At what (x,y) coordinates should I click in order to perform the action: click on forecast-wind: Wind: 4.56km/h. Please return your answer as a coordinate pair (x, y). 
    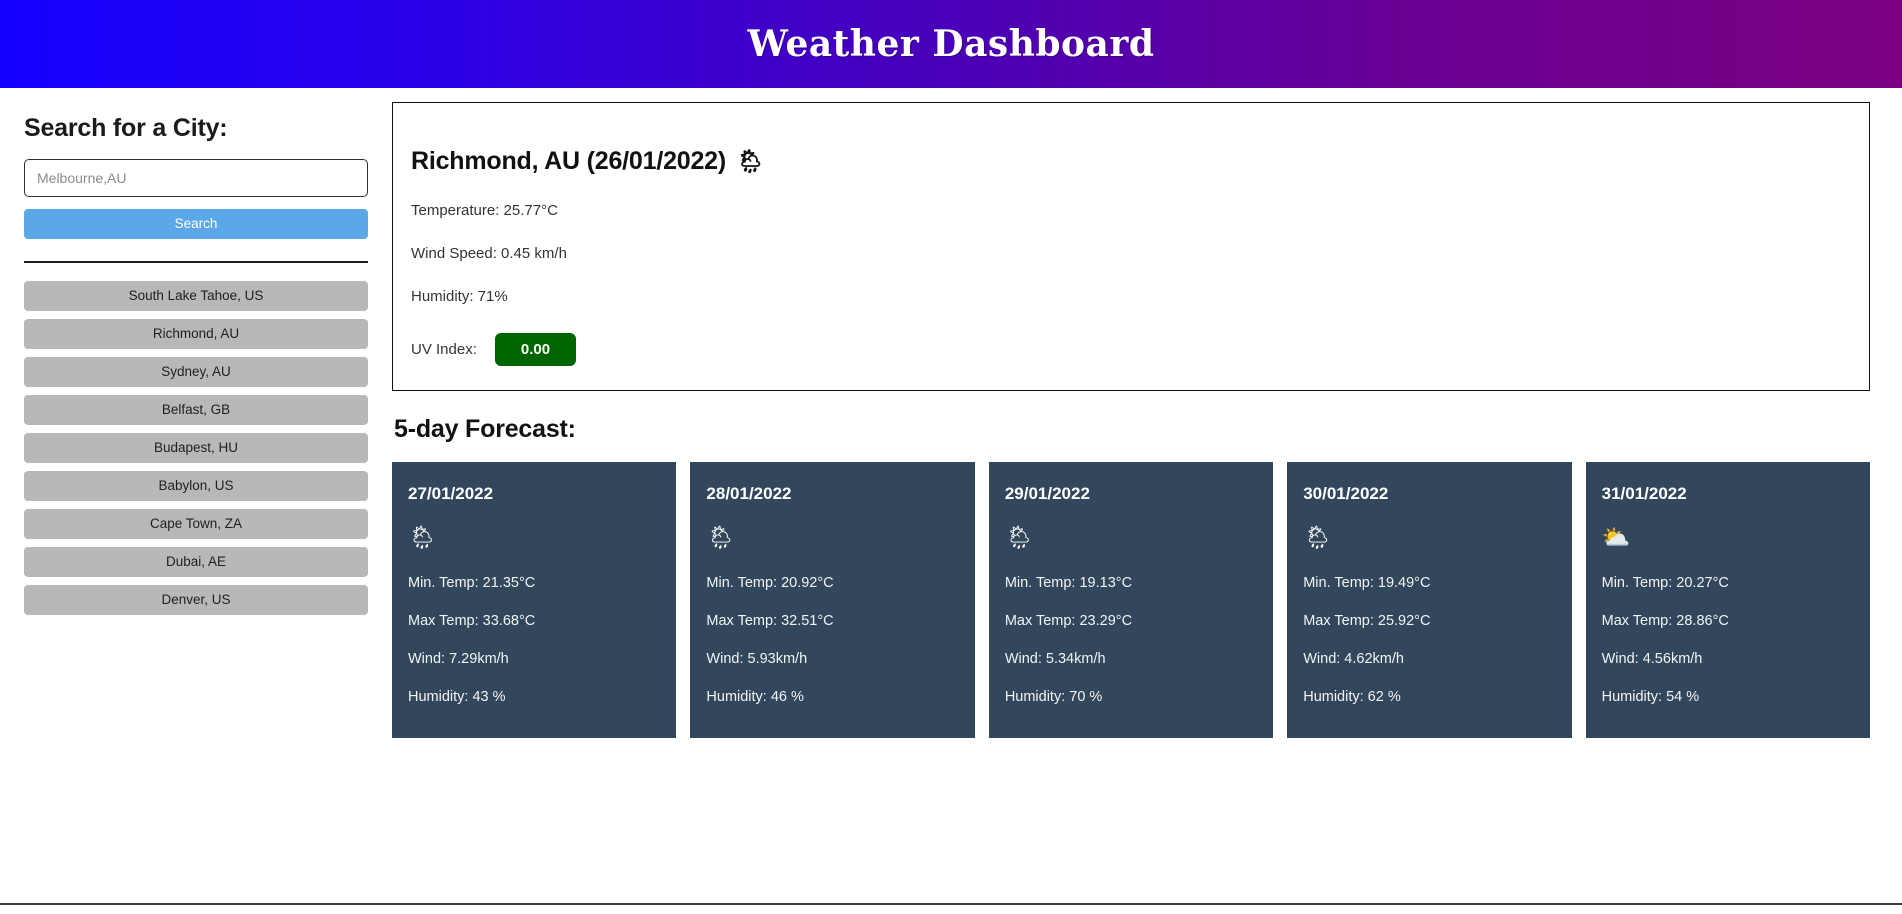
    Looking at the image, I should click on (1652, 659).